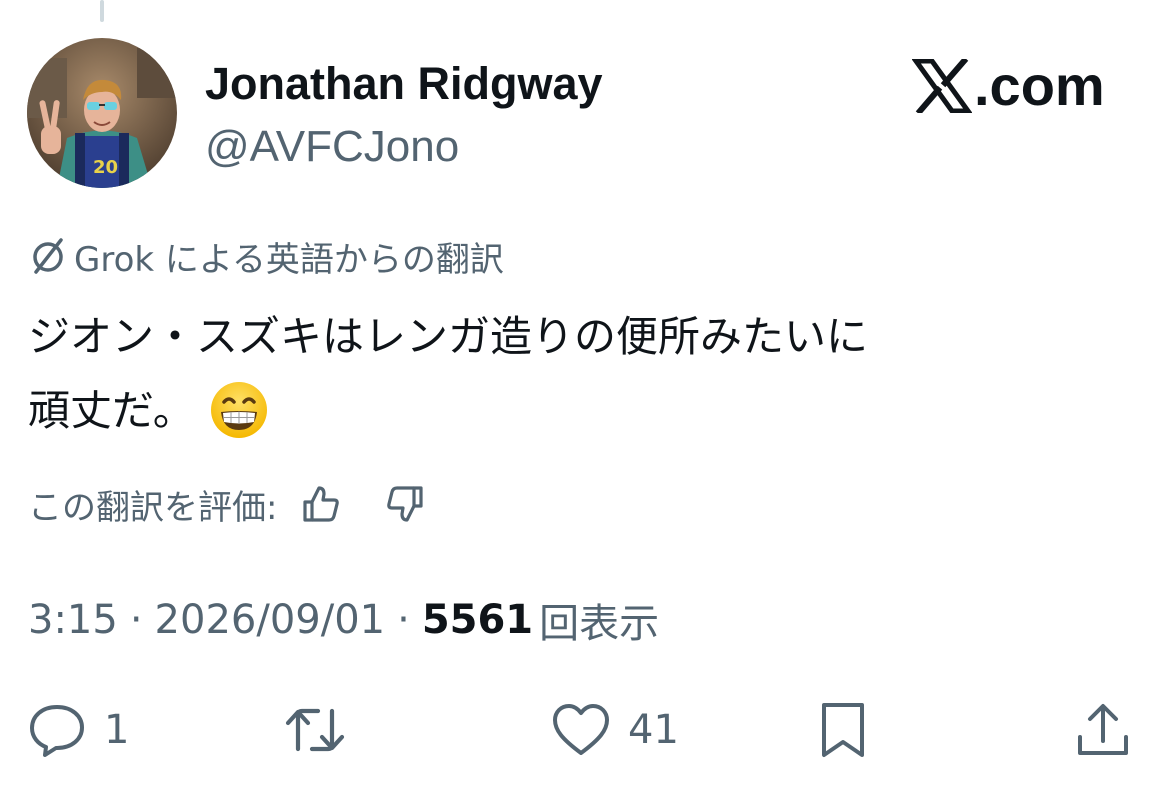 The width and height of the screenshot is (1170, 791). Describe the element at coordinates (153, 507) in the screenshot. I see `rate-label: この翻訳を評価:` at that location.